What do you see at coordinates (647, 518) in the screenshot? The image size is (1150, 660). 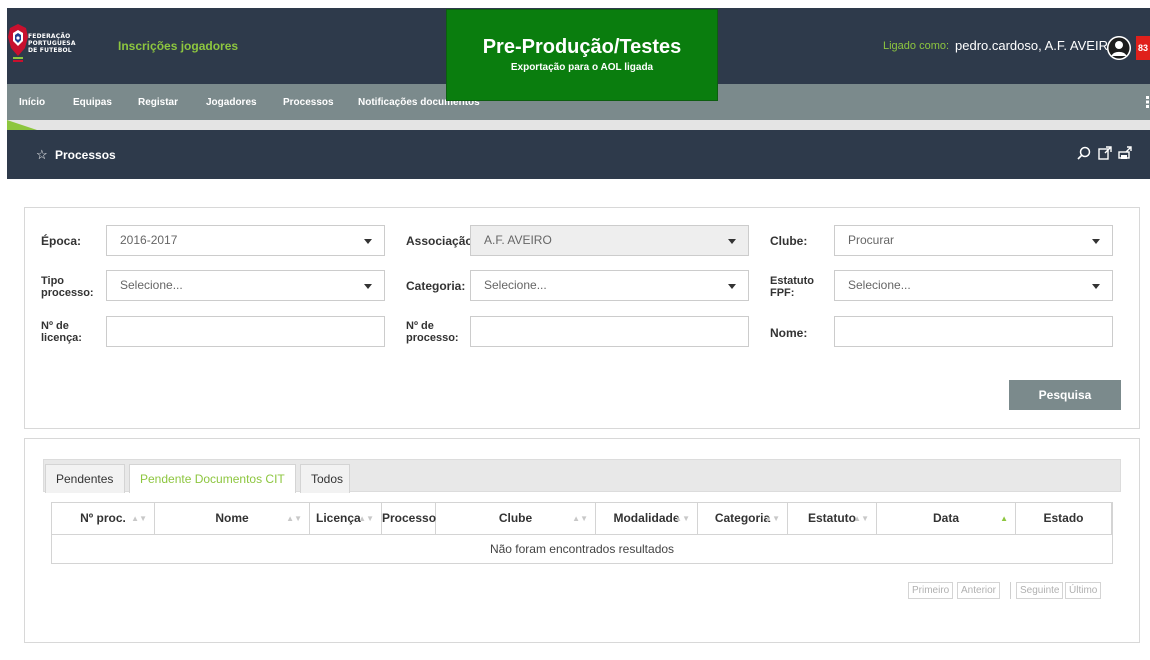 I see `column-header-modalidade: Modalidade ▲▼` at bounding box center [647, 518].